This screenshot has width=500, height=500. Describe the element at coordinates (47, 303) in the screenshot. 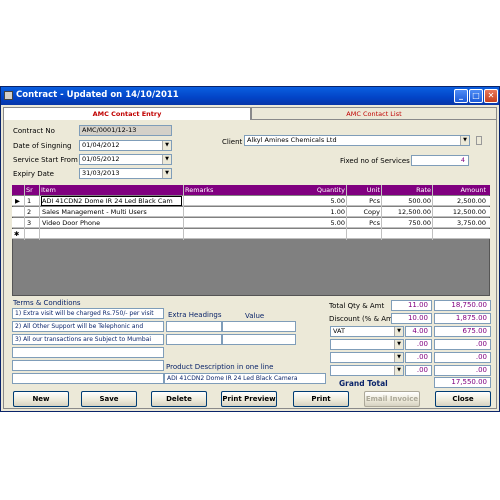

I see `terms-label: Terms & Conditions` at that location.